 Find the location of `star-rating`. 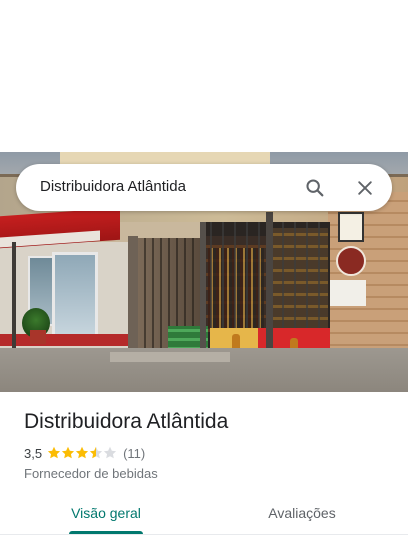

star-rating is located at coordinates (82, 453).